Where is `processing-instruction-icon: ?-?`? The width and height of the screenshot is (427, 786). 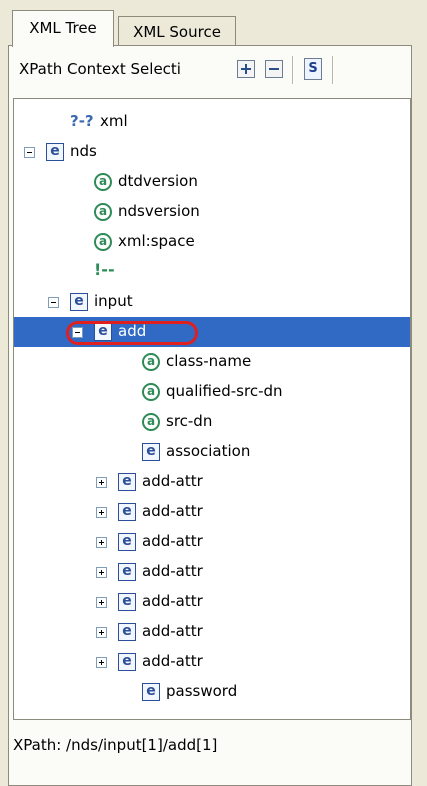 processing-instruction-icon: ?-? is located at coordinates (82, 121).